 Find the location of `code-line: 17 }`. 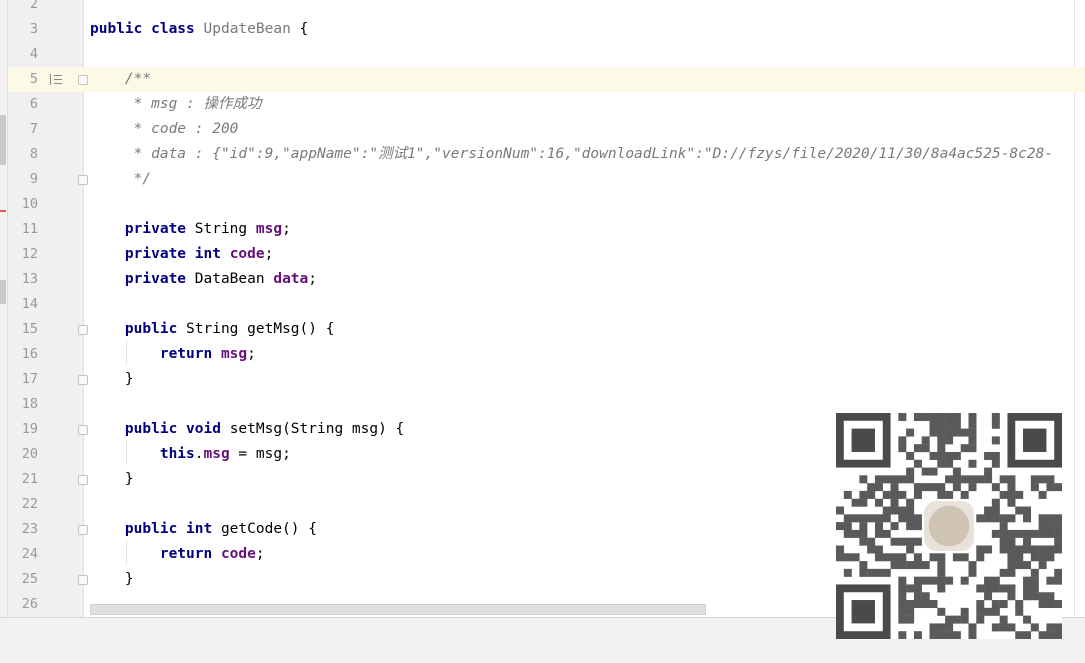

code-line: 17 } is located at coordinates (546, 379).